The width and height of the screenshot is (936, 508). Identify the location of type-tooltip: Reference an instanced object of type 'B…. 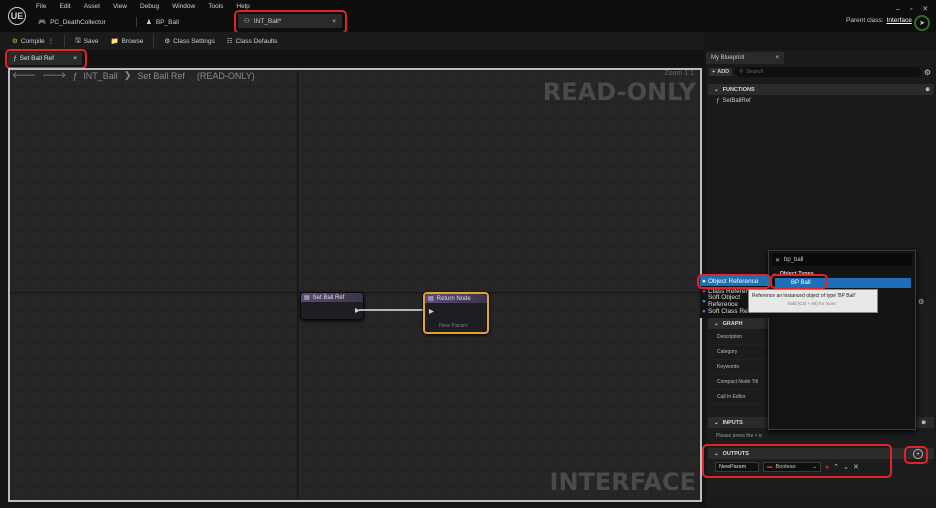
(813, 301).